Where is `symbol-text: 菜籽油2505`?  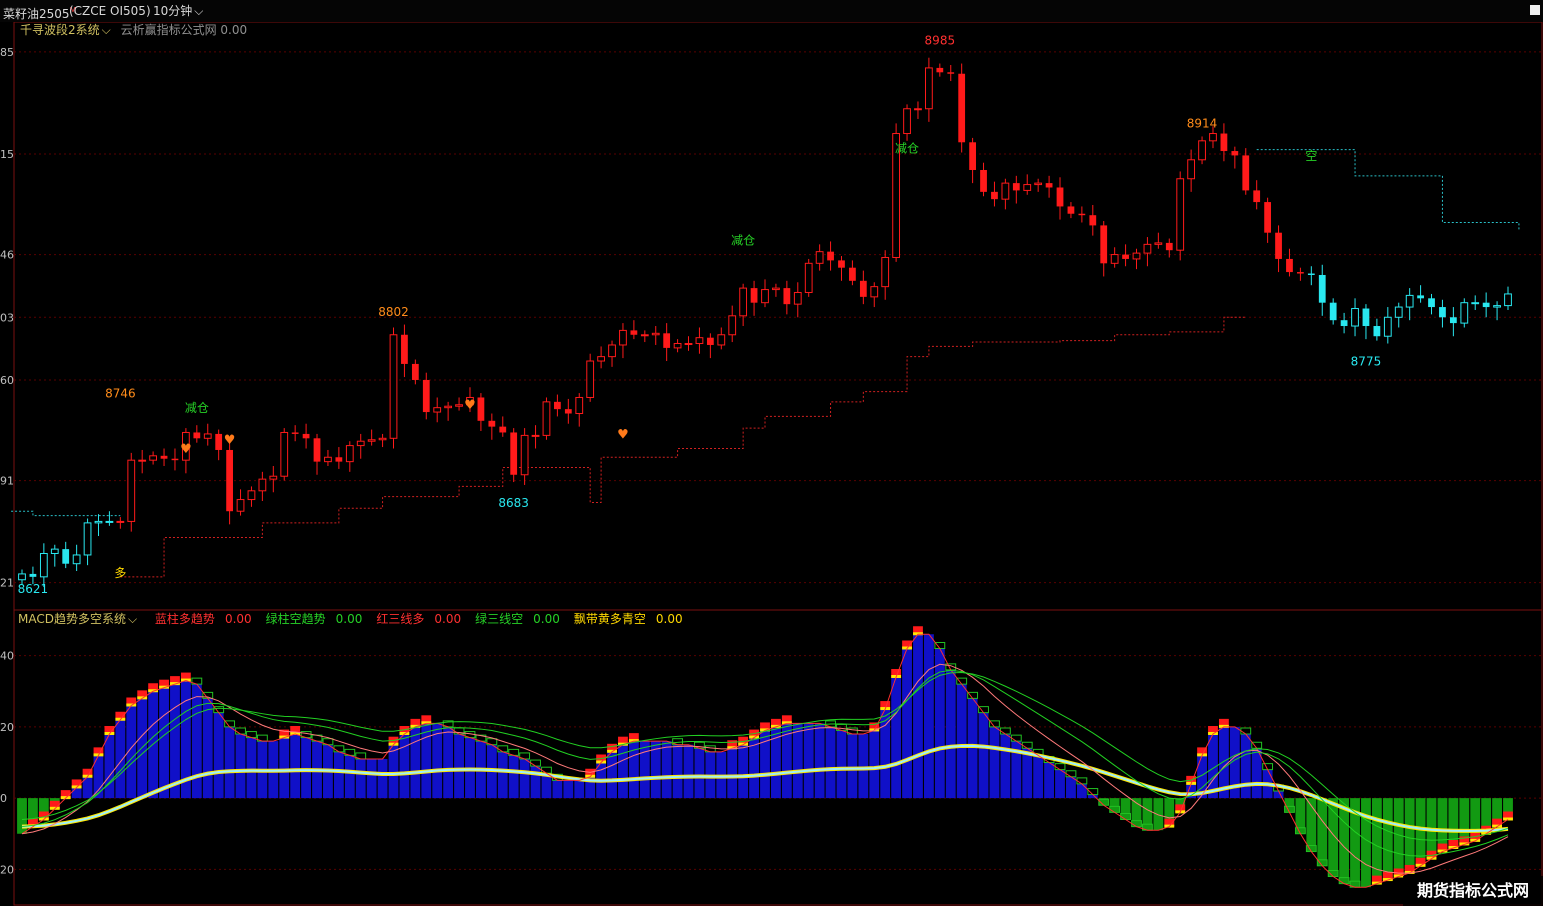 symbol-text: 菜籽油2505 is located at coordinates (36, 14).